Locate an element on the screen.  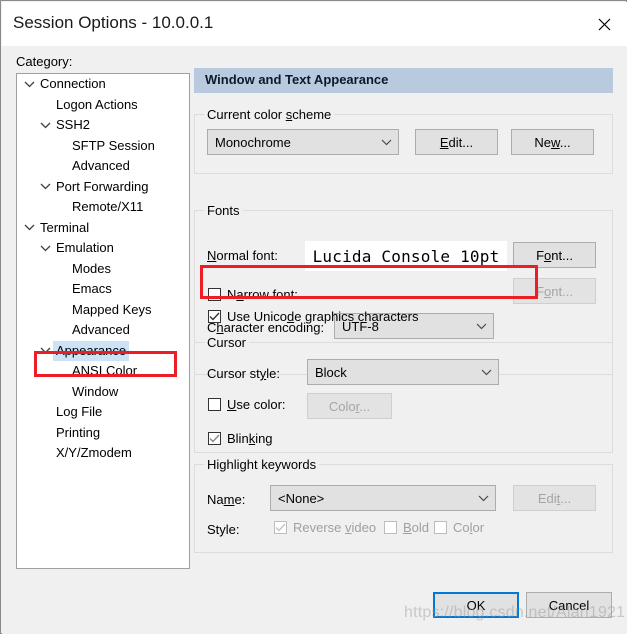
highlight-keywords-legend: Highlight keywords is located at coordinates (262, 464).